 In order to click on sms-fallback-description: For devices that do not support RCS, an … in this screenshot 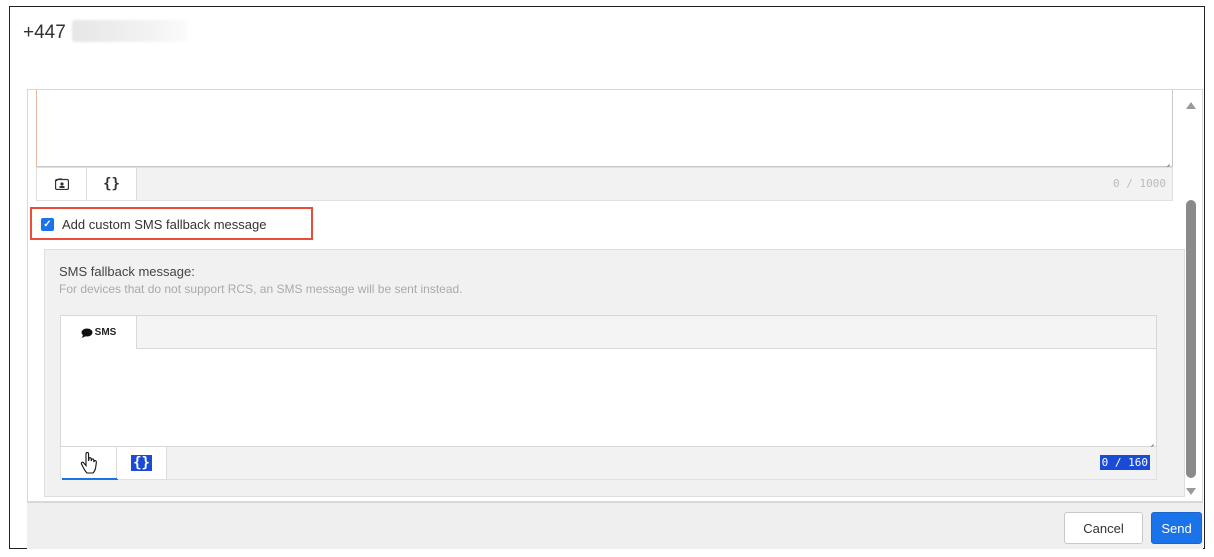, I will do `click(261, 289)`.